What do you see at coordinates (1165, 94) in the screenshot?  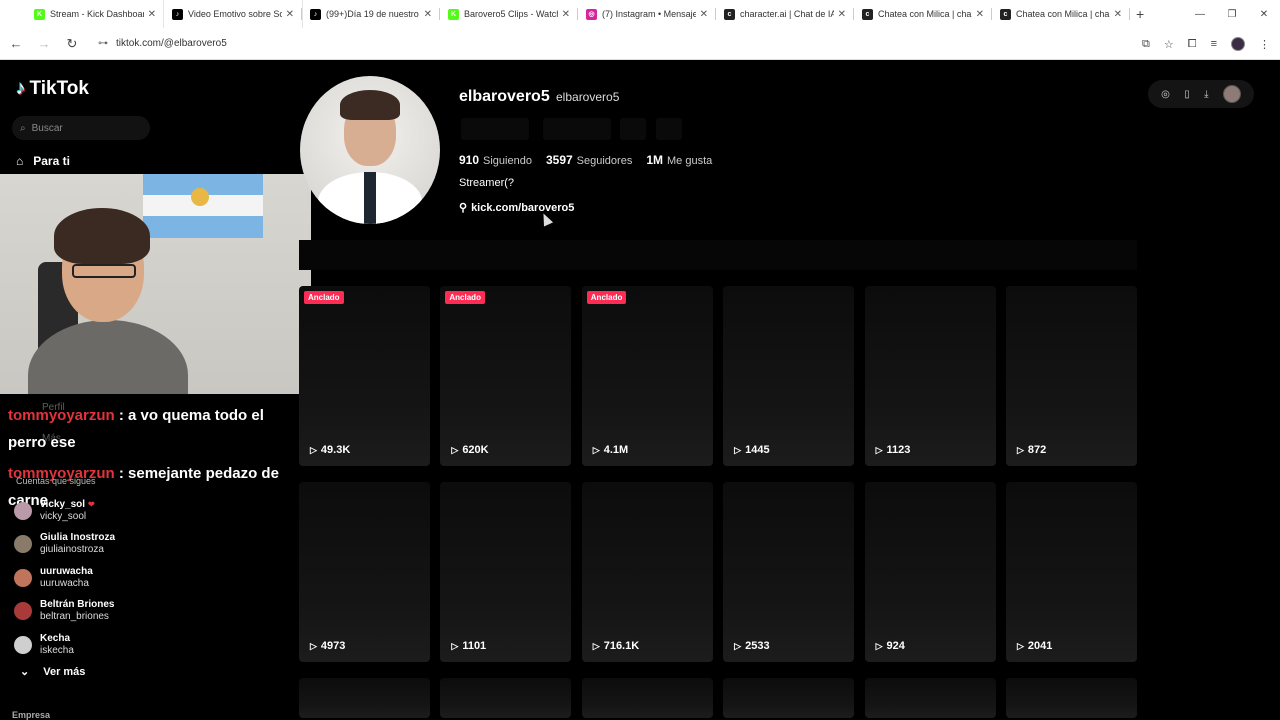 I see `coins-icon: ◎` at bounding box center [1165, 94].